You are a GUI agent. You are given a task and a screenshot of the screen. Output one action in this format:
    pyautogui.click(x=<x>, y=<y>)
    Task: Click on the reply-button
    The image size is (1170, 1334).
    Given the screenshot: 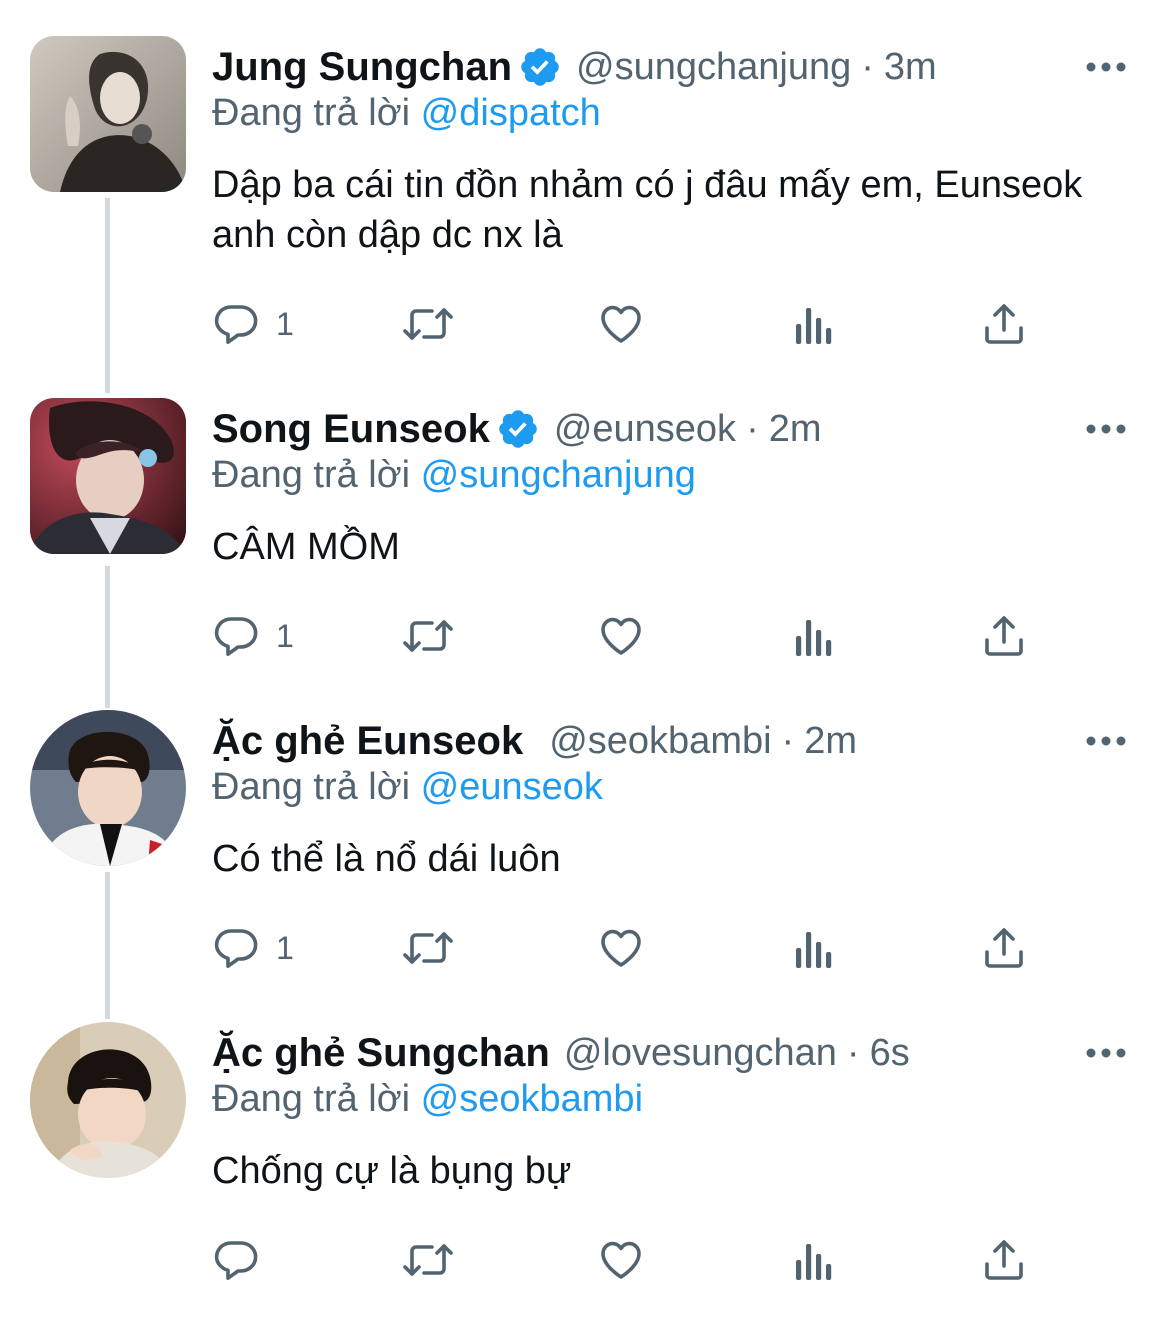 What is the action you would take?
    pyautogui.click(x=244, y=1260)
    